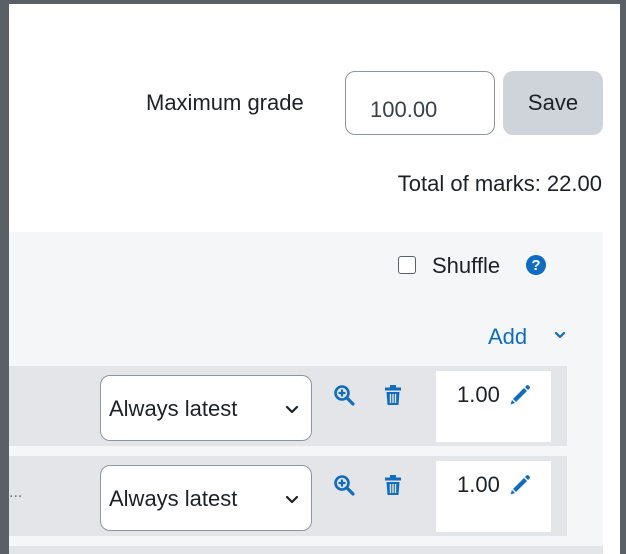 The image size is (626, 554). Describe the element at coordinates (466, 265) in the screenshot. I see `shuffle-label: Shuffle` at that location.